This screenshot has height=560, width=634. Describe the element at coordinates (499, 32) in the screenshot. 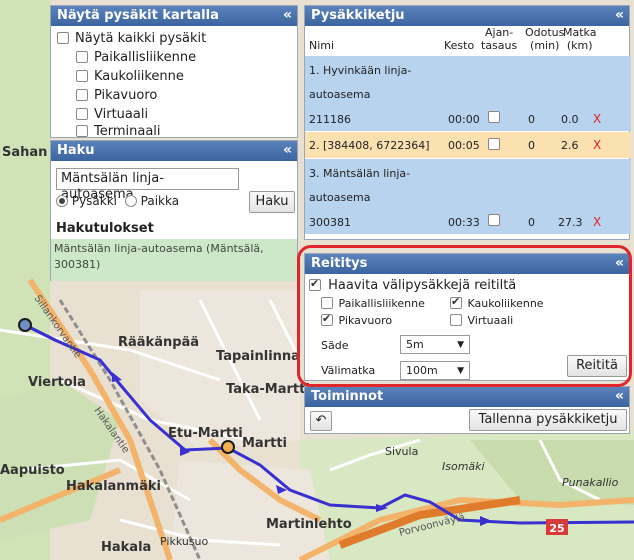

I see `col-header-timing-line: Ajan-` at that location.